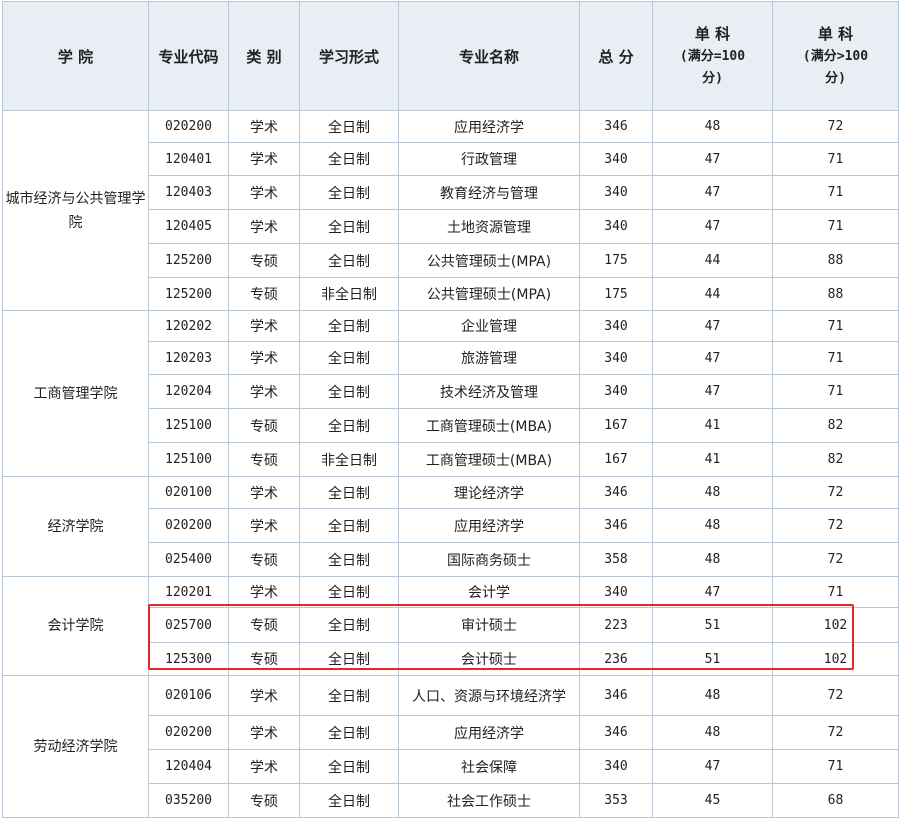  Describe the element at coordinates (616, 625) in the screenshot. I see `cell-total: 223` at that location.